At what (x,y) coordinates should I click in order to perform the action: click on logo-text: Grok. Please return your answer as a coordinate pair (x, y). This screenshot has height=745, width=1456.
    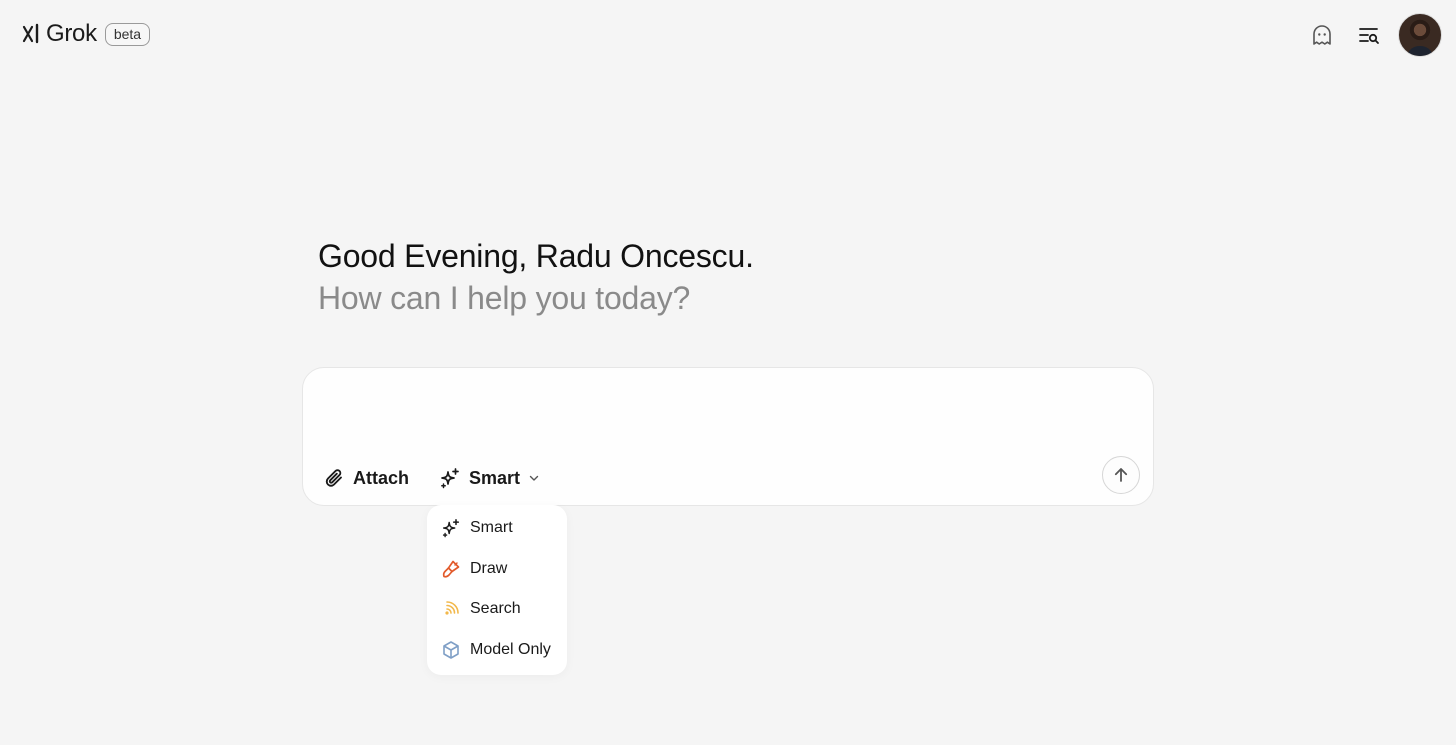
    Looking at the image, I should click on (71, 33).